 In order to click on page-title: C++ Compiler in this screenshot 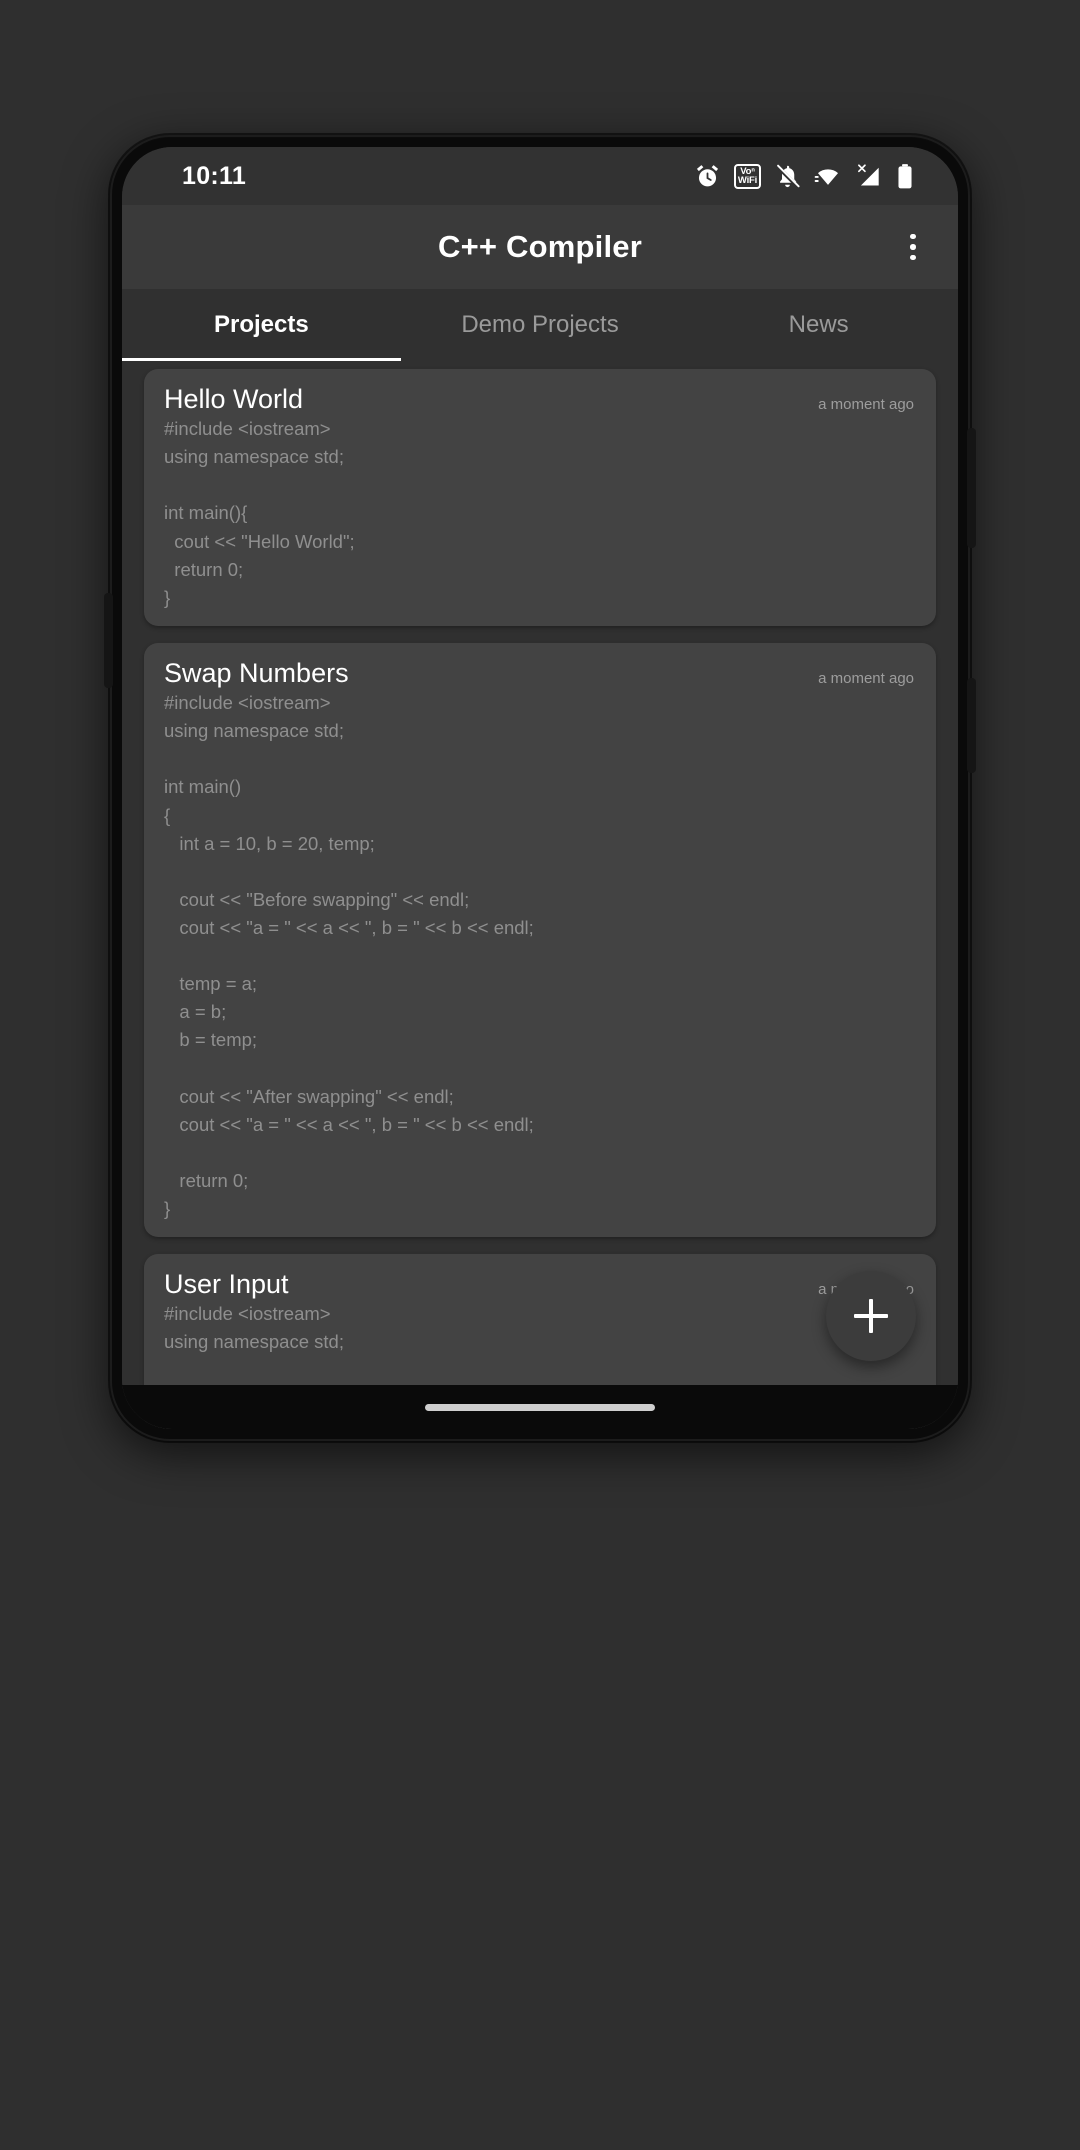, I will do `click(540, 246)`.